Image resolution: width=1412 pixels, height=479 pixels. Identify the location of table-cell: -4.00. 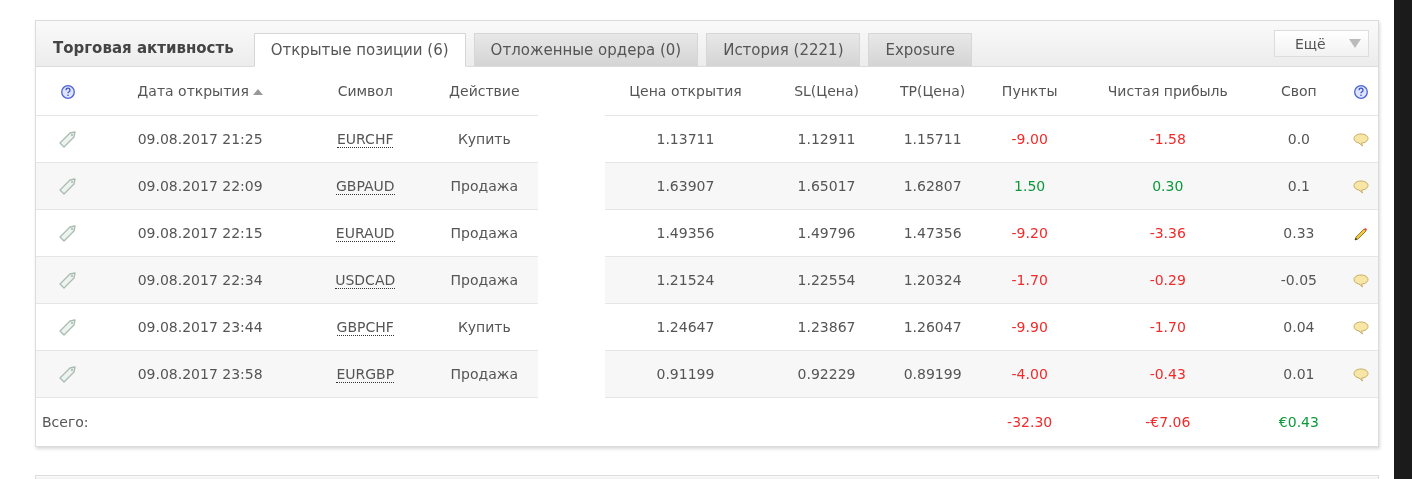
(1029, 374).